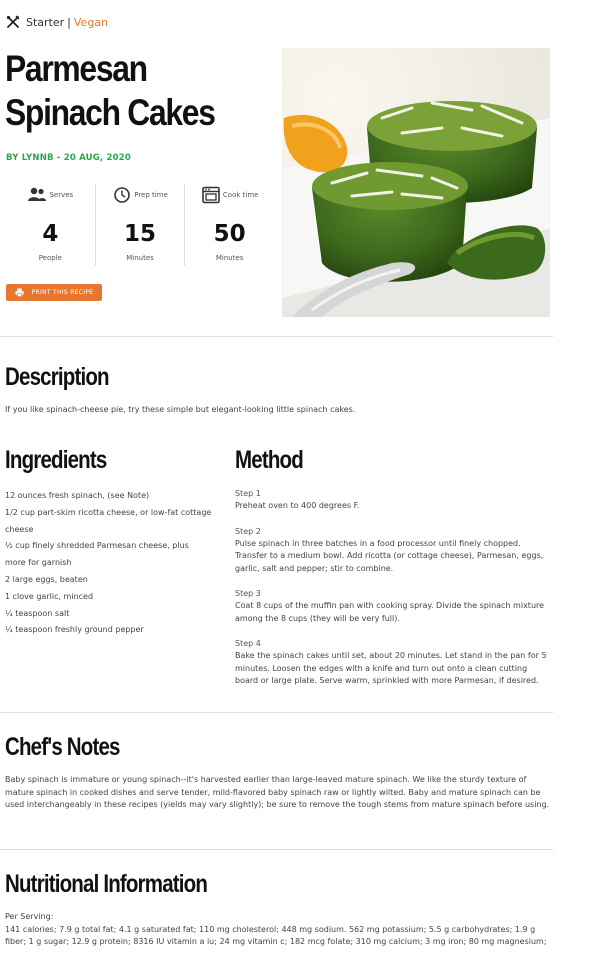 The height and width of the screenshot is (962, 600). What do you see at coordinates (37, 194) in the screenshot?
I see `people-icon` at bounding box center [37, 194].